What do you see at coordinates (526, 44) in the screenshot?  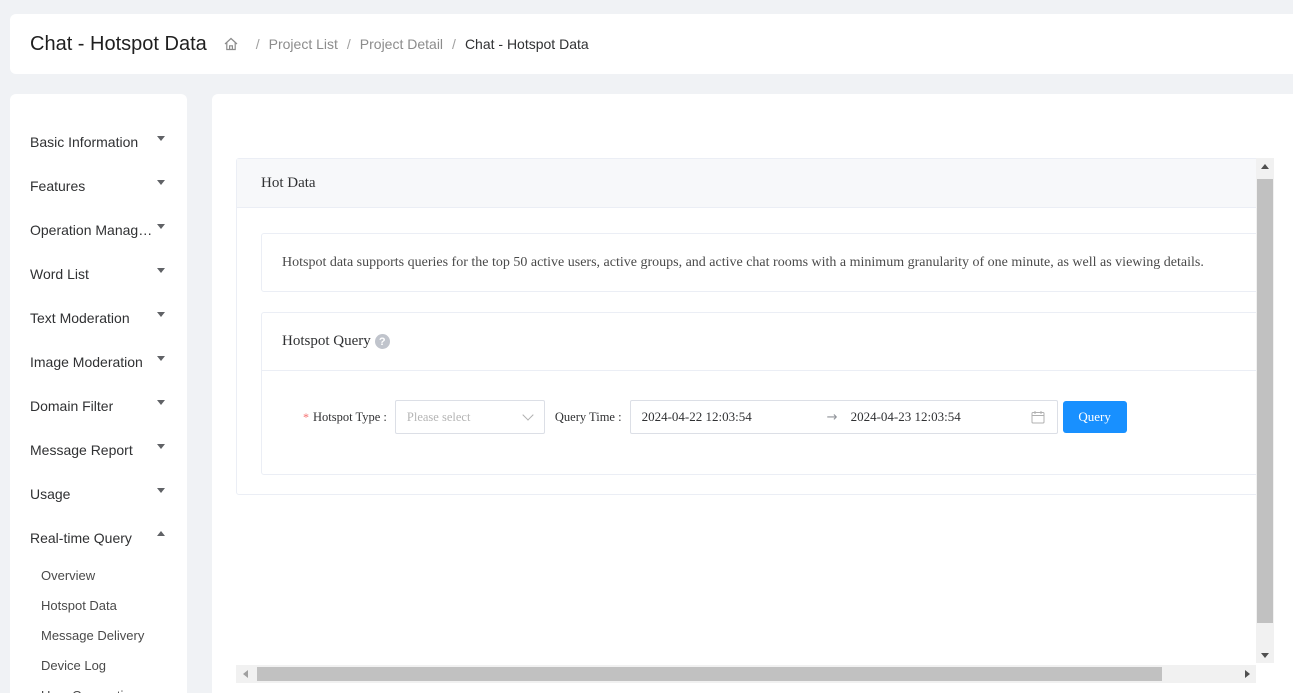 I see `breadcrumb-current: Chat - Hotspot Data` at bounding box center [526, 44].